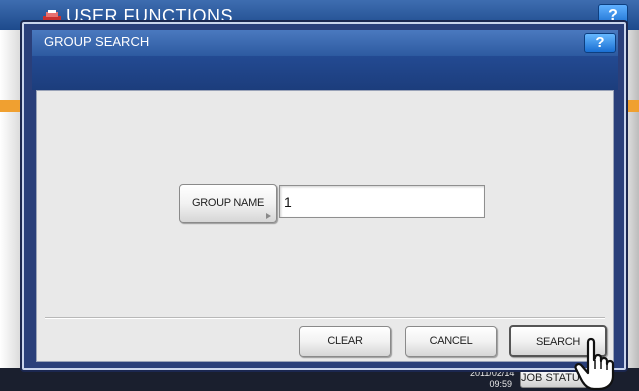 The height and width of the screenshot is (391, 639). What do you see at coordinates (325, 73) in the screenshot?
I see `dialog-header-band` at bounding box center [325, 73].